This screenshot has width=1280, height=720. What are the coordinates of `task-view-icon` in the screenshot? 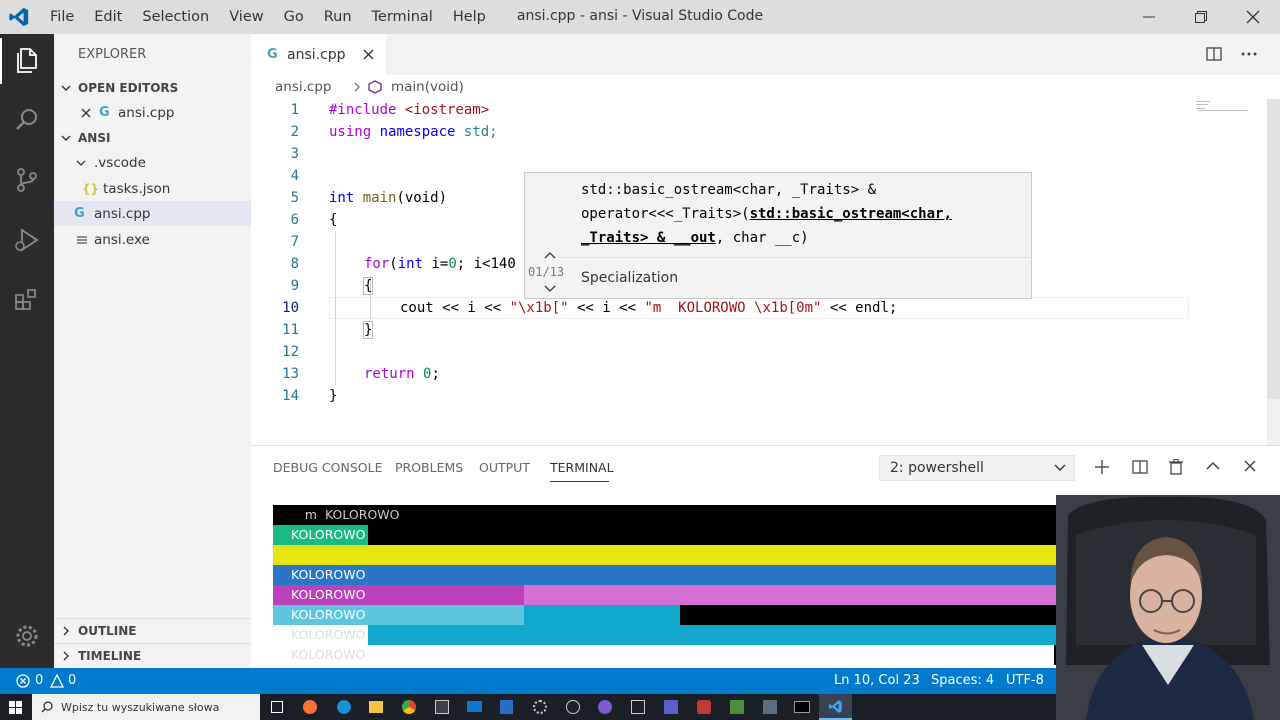 It's located at (277, 707).